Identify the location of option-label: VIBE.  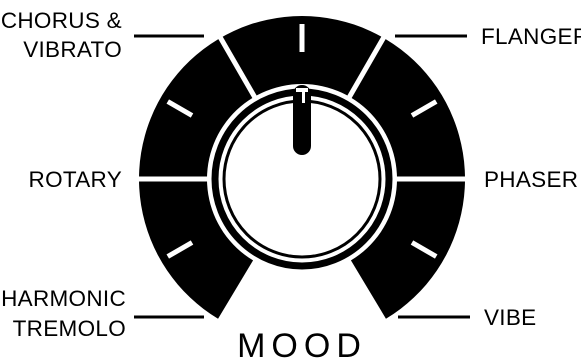
(510, 317).